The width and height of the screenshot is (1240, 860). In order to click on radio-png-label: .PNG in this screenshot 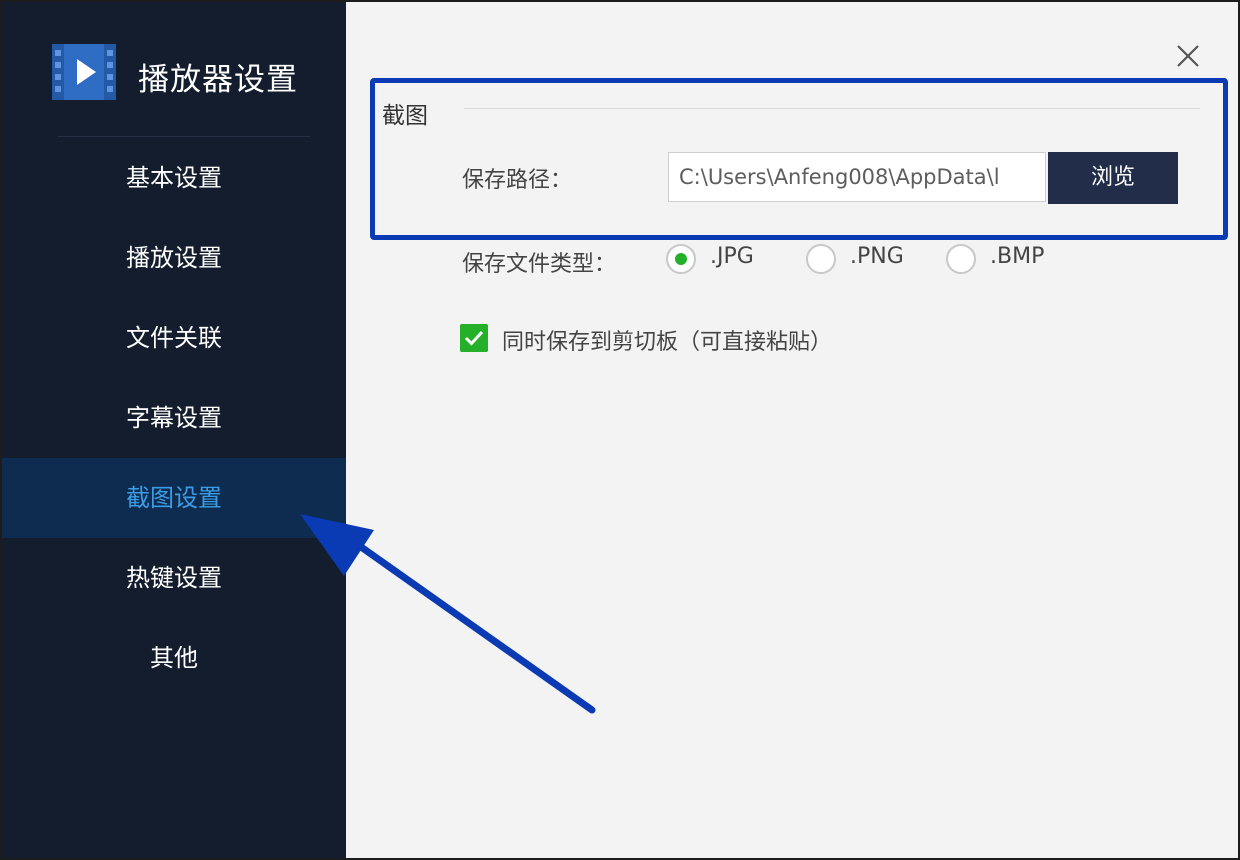, I will do `click(877, 256)`.